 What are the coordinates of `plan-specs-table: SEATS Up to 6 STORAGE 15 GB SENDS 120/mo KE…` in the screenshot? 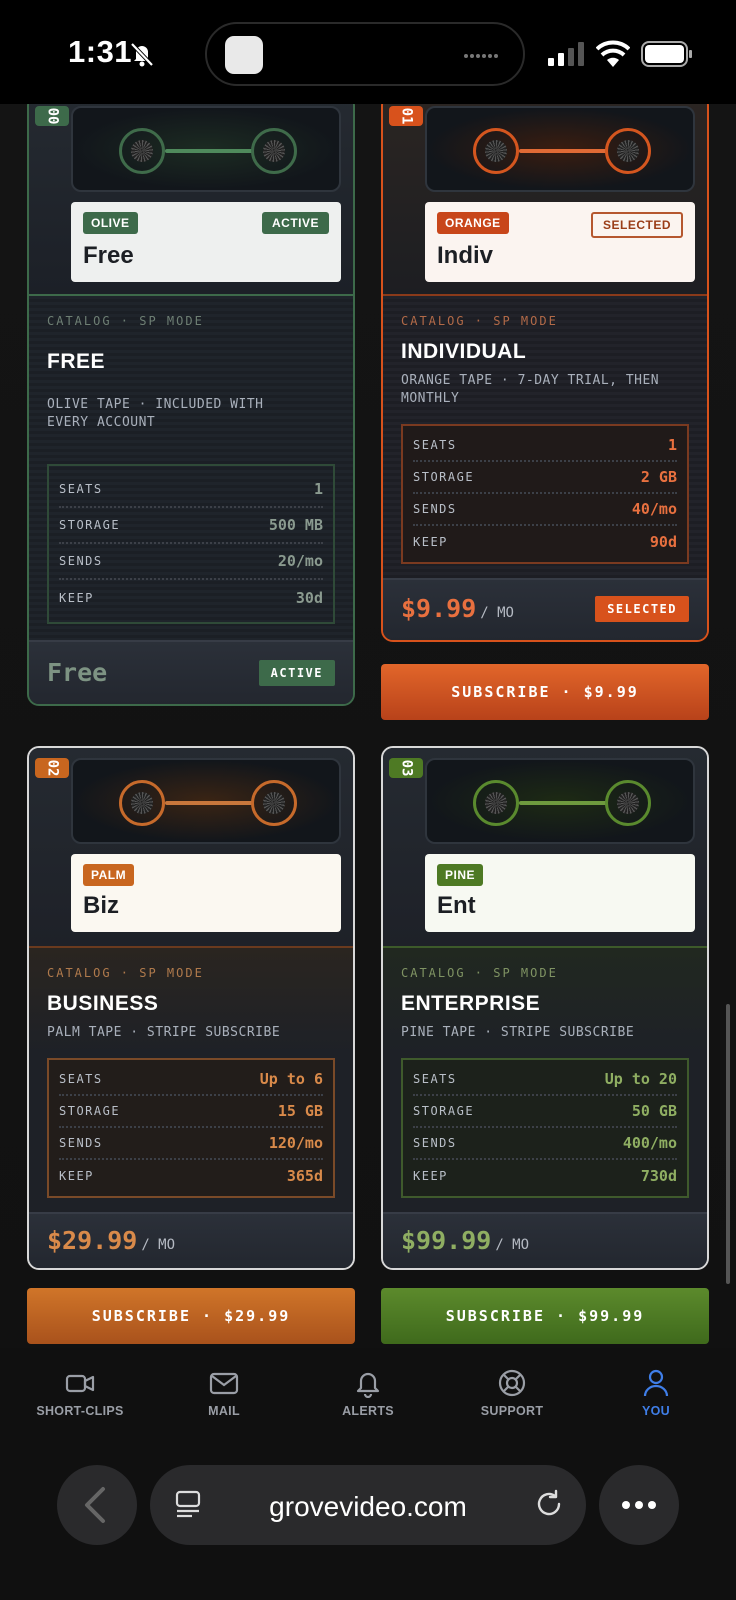 It's located at (191, 1128).